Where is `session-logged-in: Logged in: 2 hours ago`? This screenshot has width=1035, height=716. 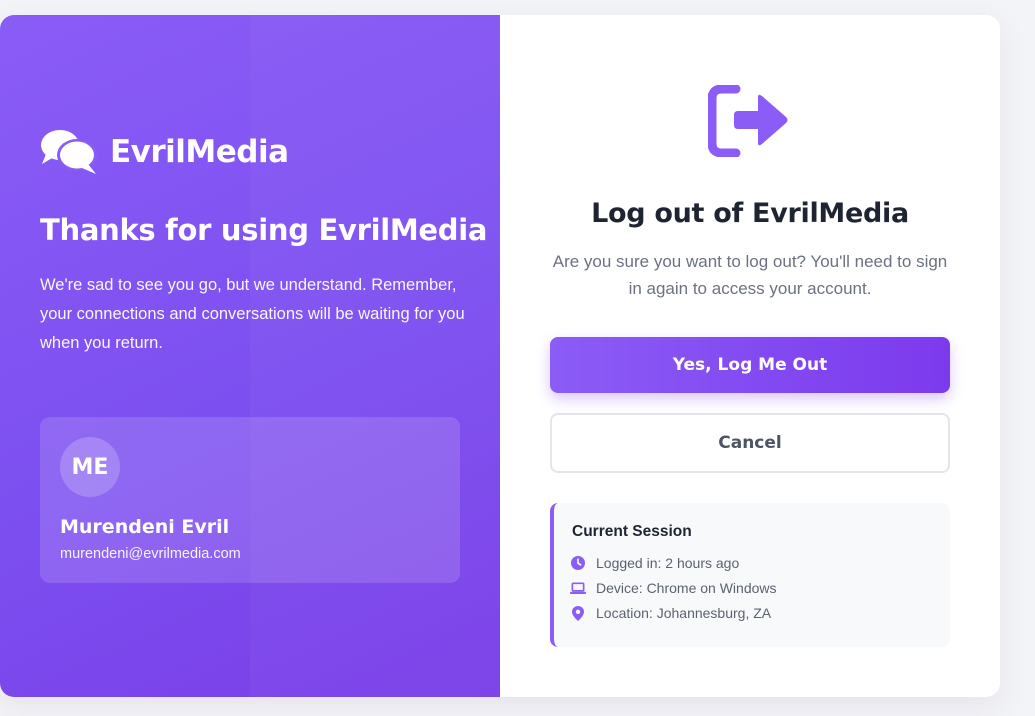 session-logged-in: Logged in: 2 hours ago is located at coordinates (654, 563).